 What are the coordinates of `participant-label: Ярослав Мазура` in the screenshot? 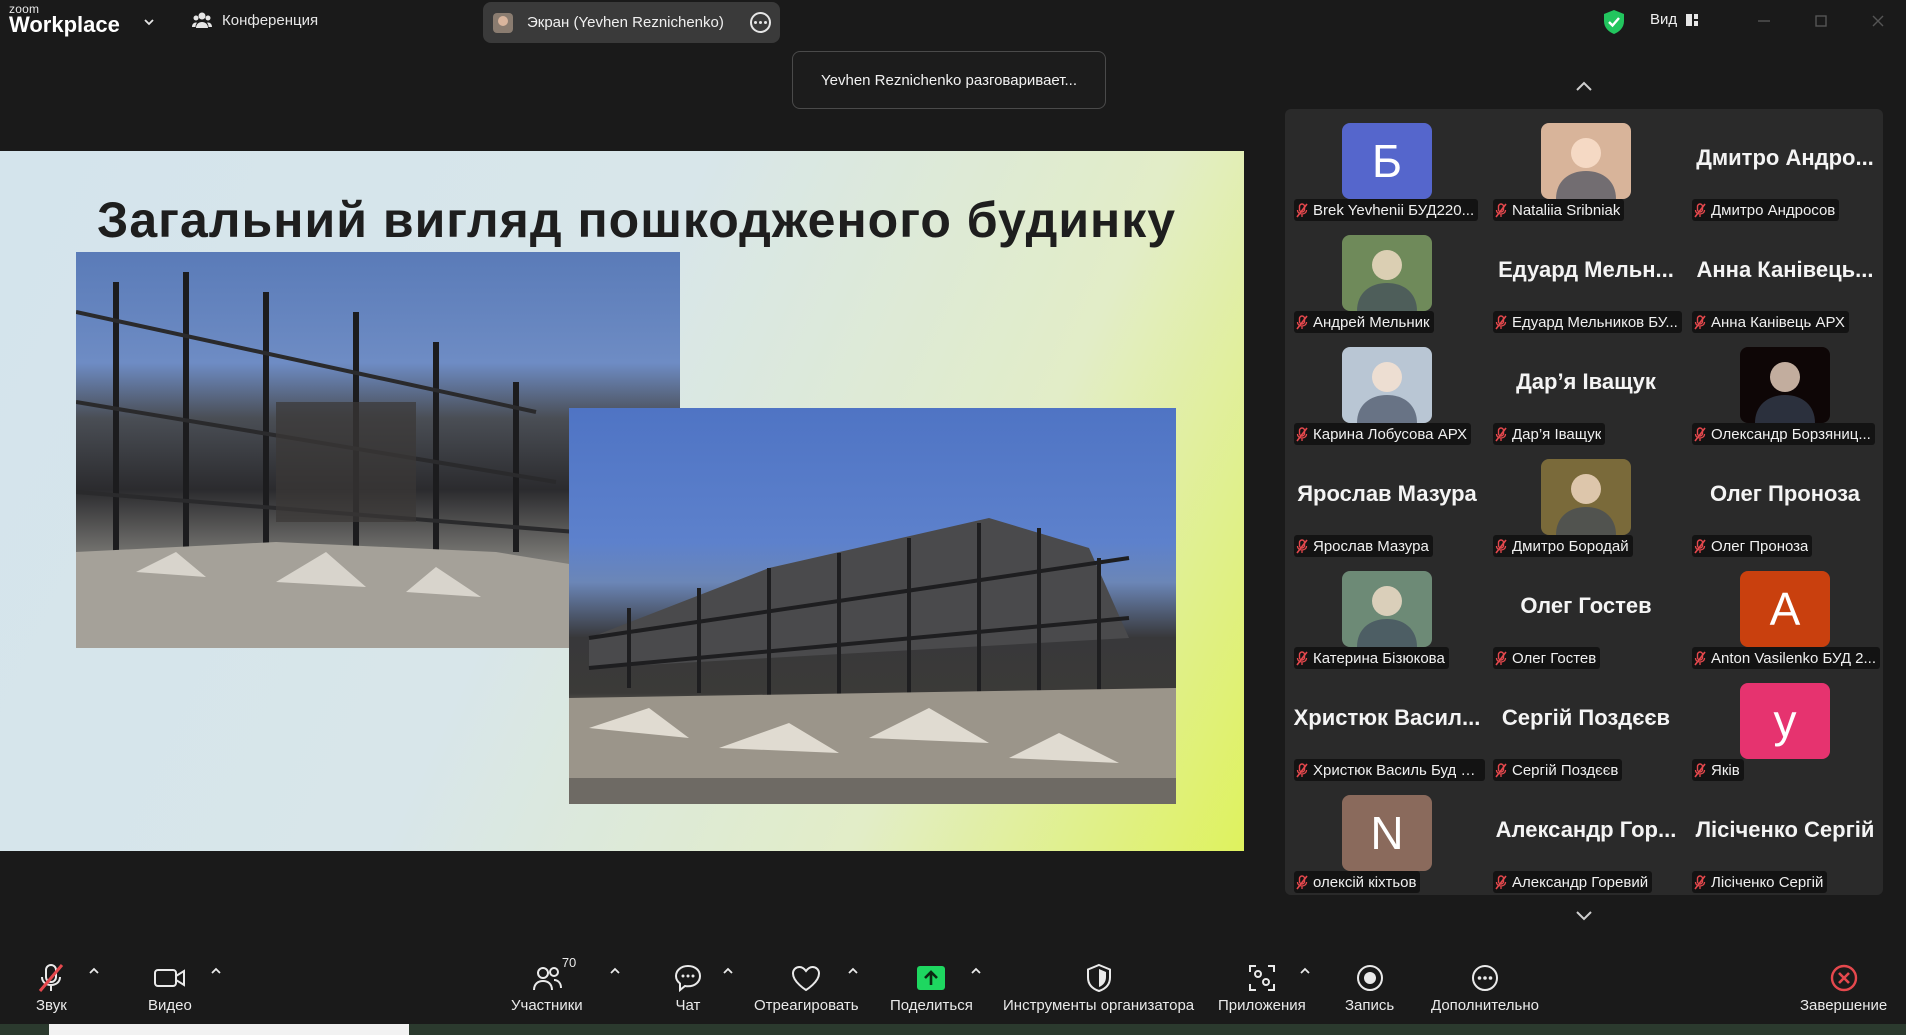 It's located at (1363, 546).